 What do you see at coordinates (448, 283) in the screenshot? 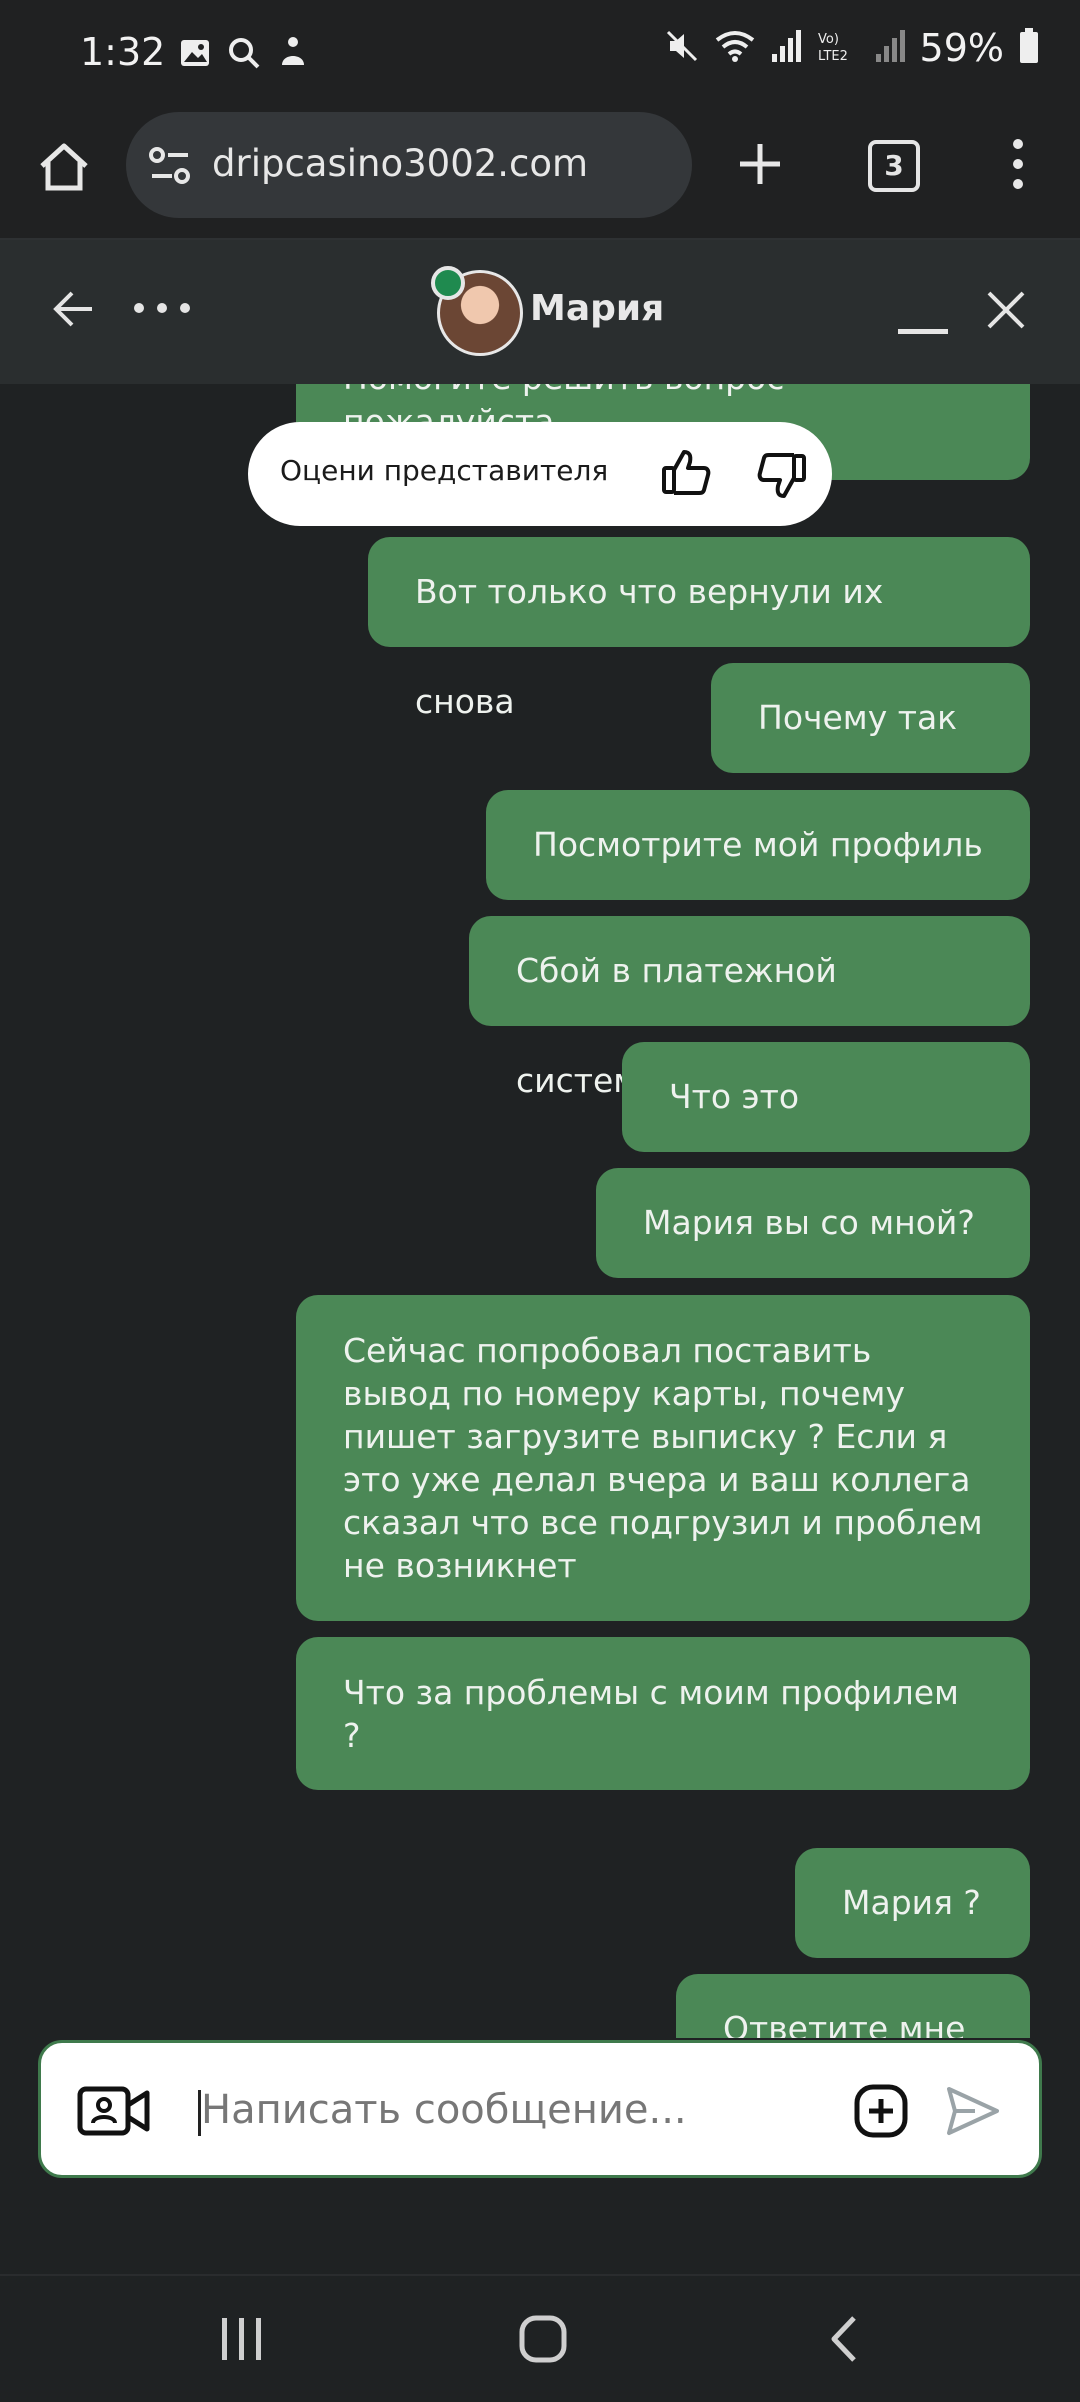
I see `online-status-dot` at bounding box center [448, 283].